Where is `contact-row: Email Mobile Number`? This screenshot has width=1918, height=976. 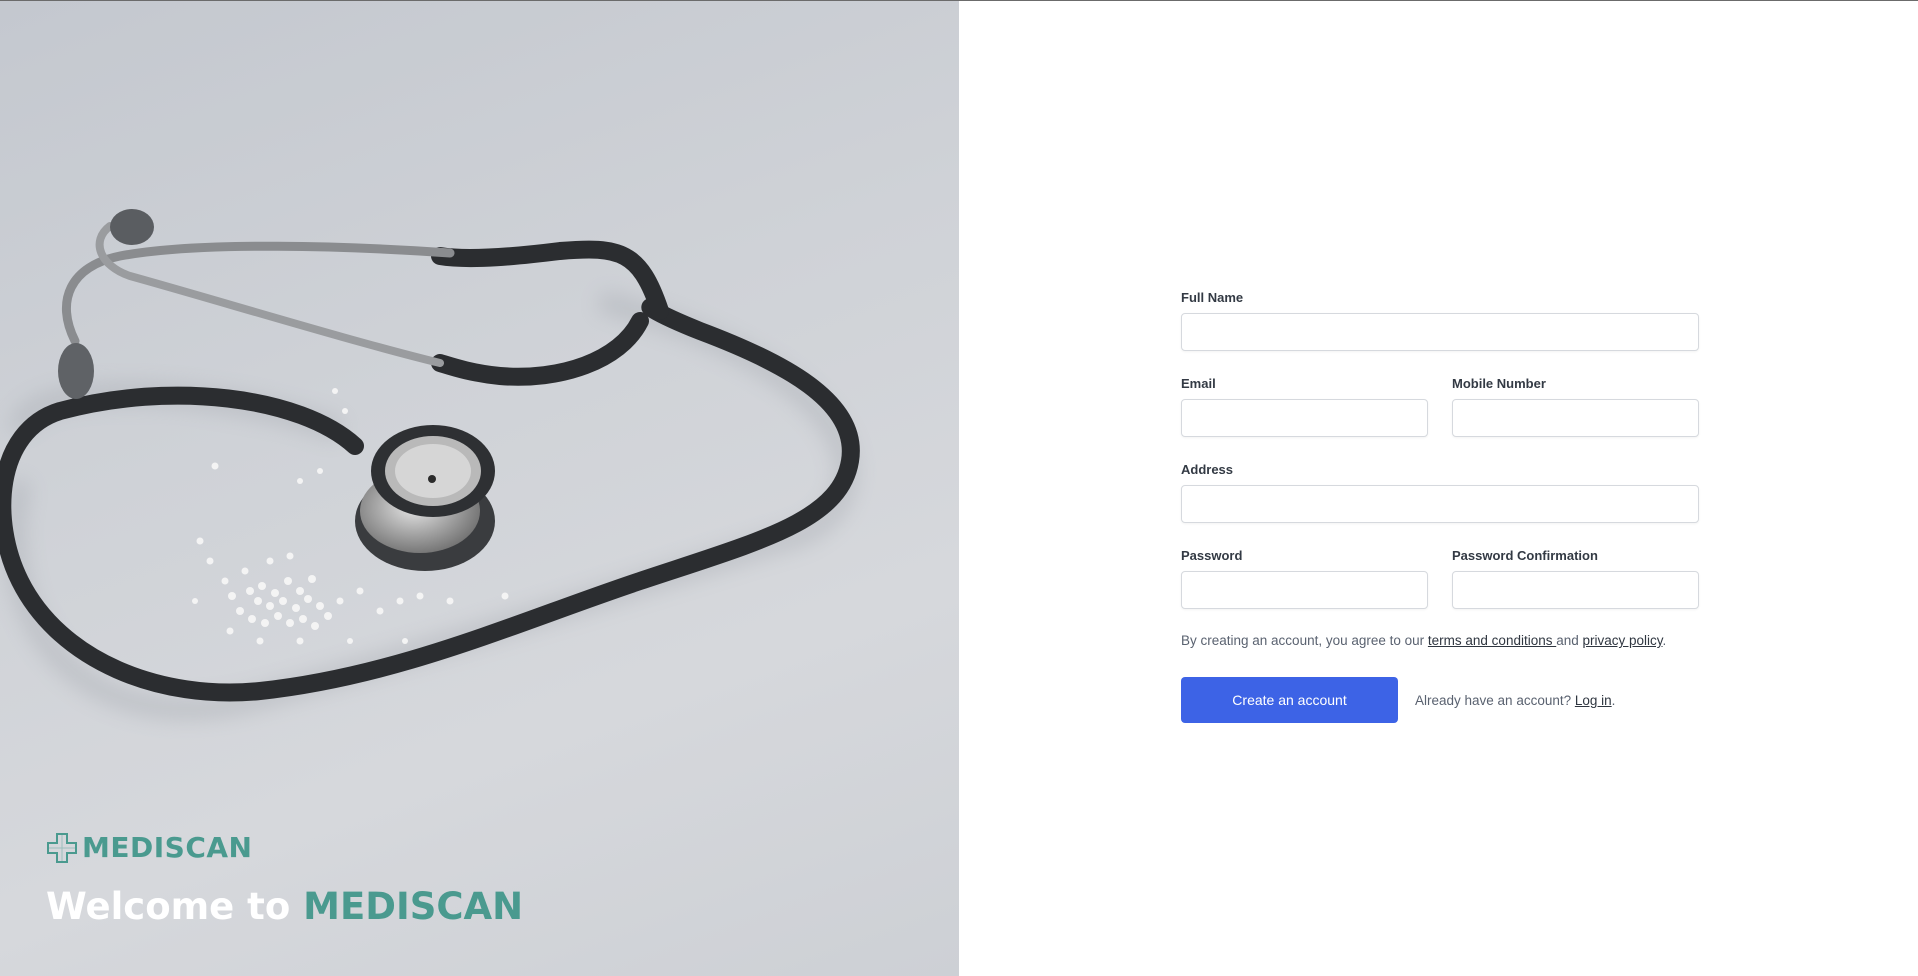 contact-row: Email Mobile Number is located at coordinates (1440, 406).